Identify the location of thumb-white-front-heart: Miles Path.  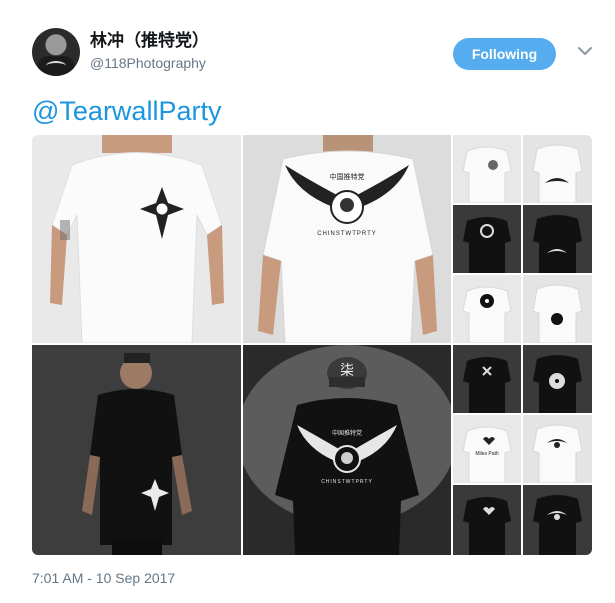
(487, 449).